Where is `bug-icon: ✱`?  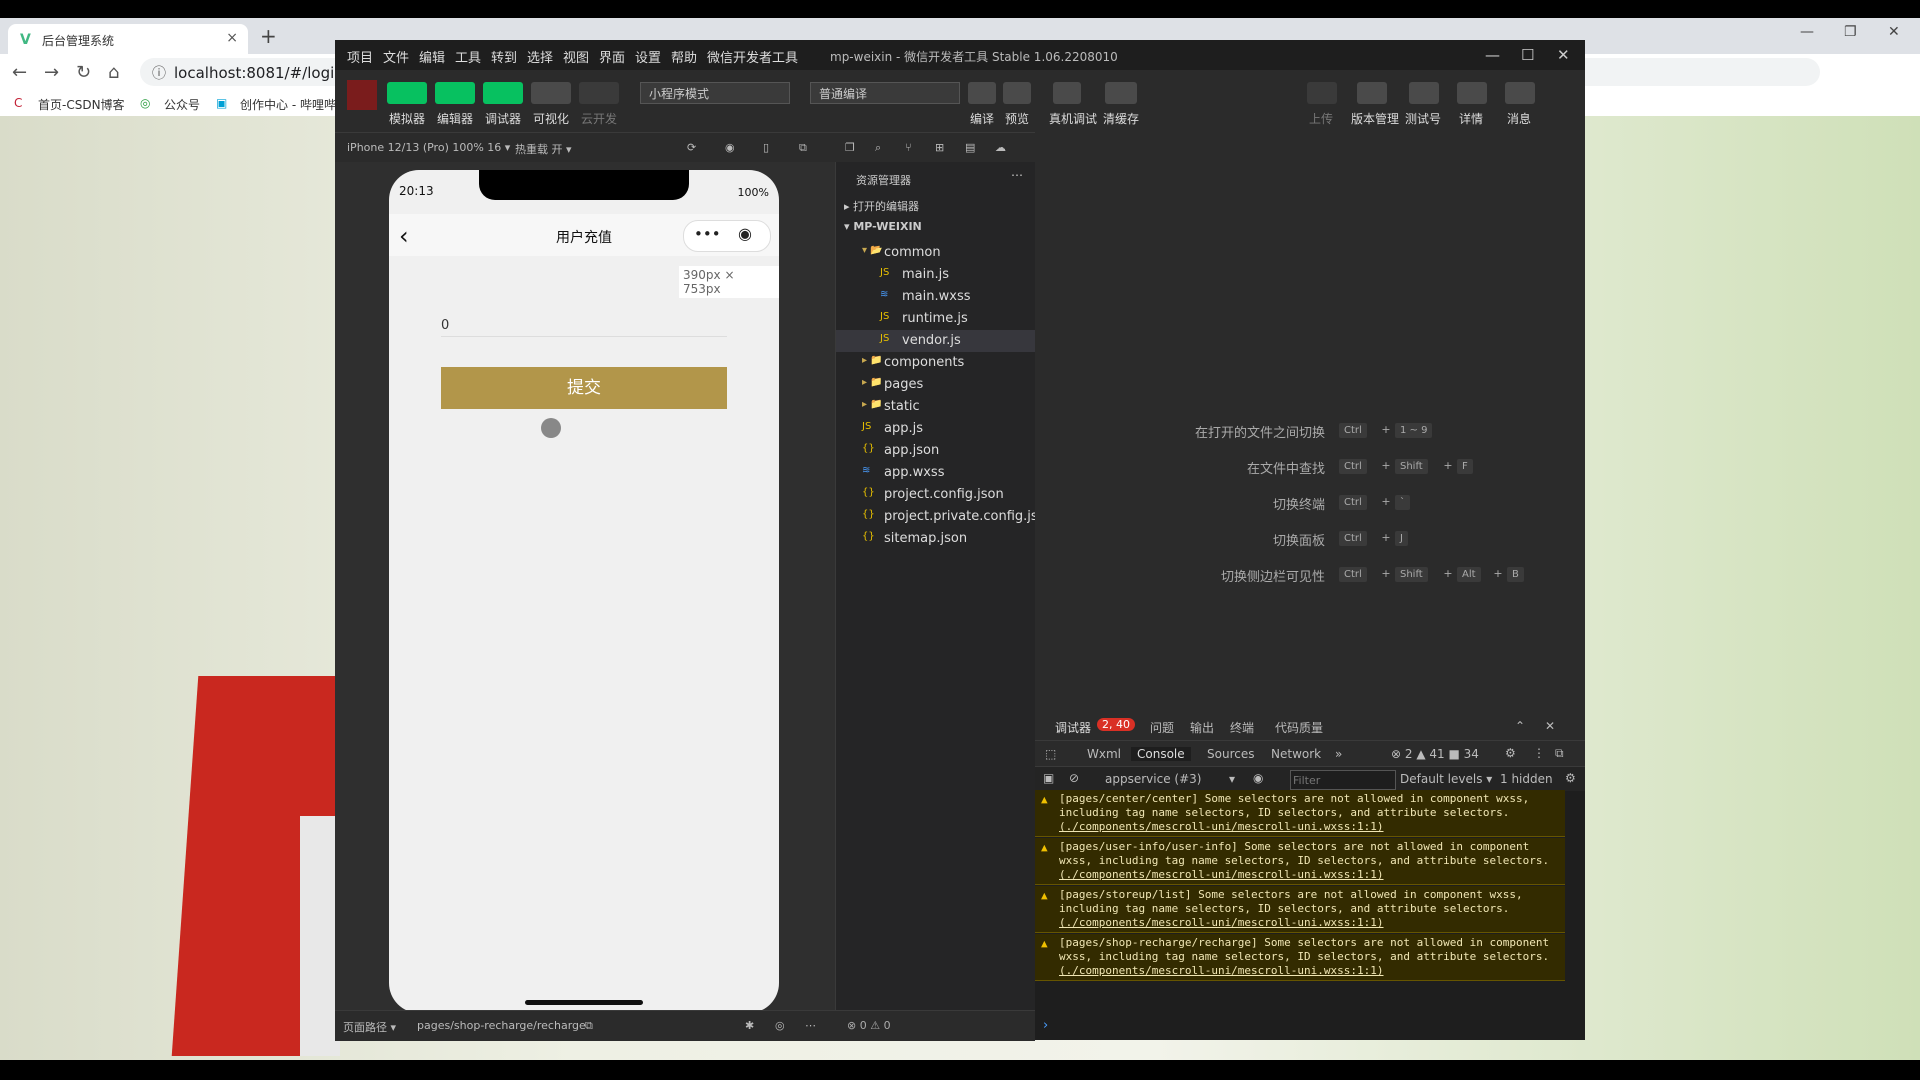 bug-icon: ✱ is located at coordinates (749, 1025).